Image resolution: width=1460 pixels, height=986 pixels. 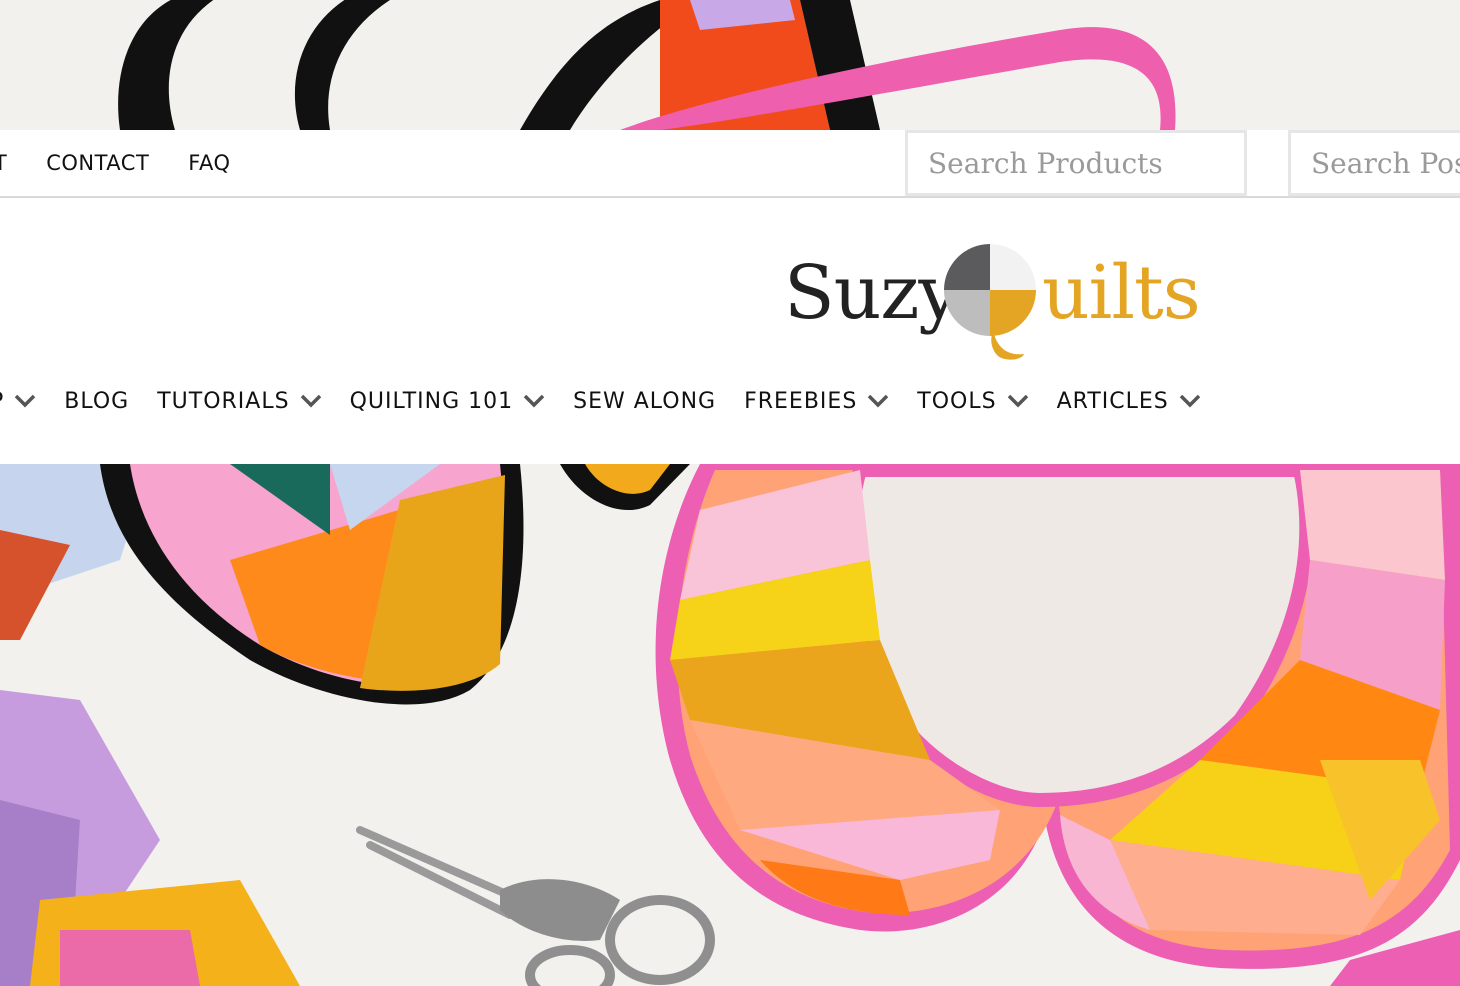 I want to click on nav-item-quilting-101: QUILTING 101, so click(x=448, y=401).